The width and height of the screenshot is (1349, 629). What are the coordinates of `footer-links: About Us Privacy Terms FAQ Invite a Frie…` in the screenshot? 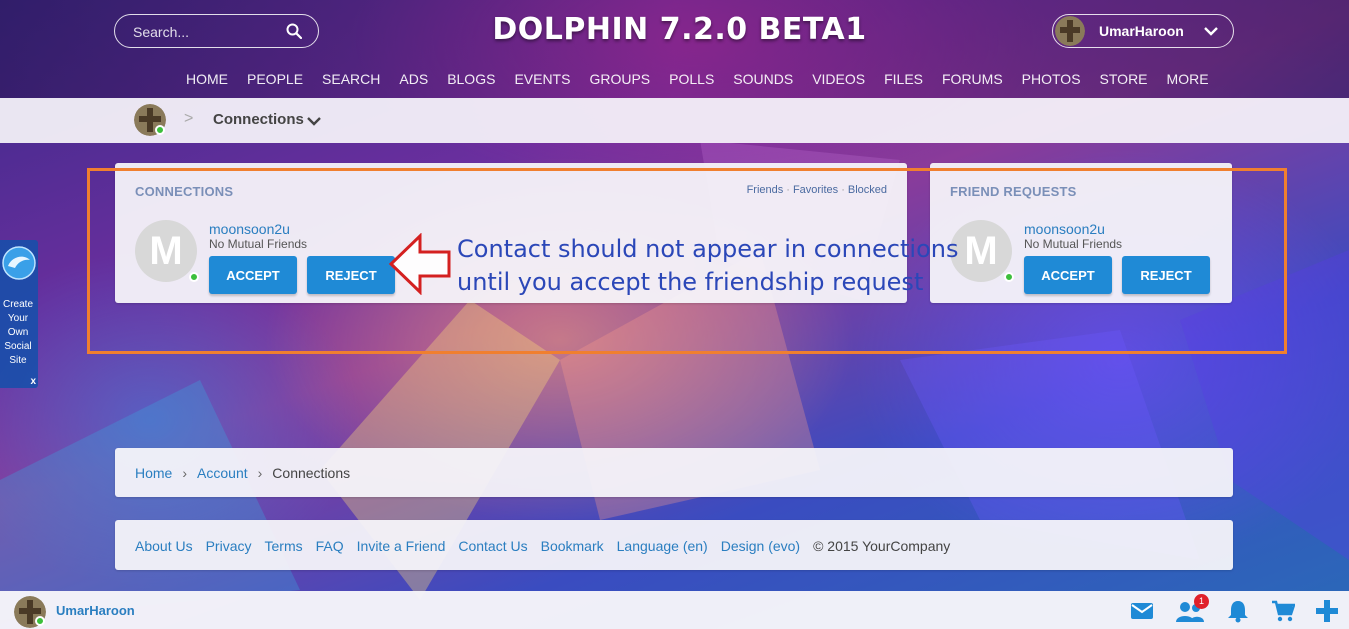 It's located at (542, 546).